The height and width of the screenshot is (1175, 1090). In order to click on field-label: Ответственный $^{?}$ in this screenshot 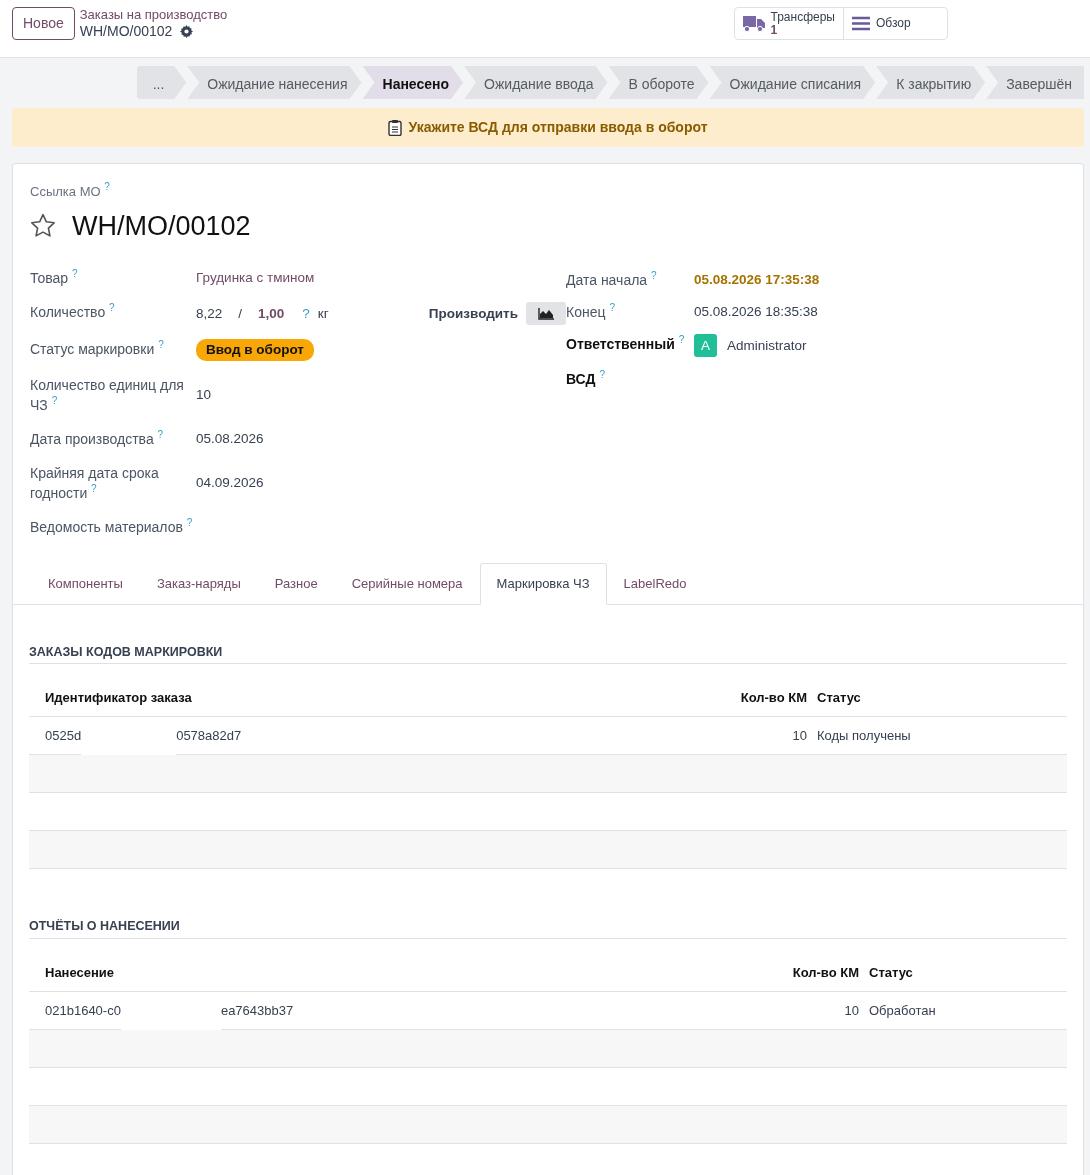, I will do `click(626, 344)`.